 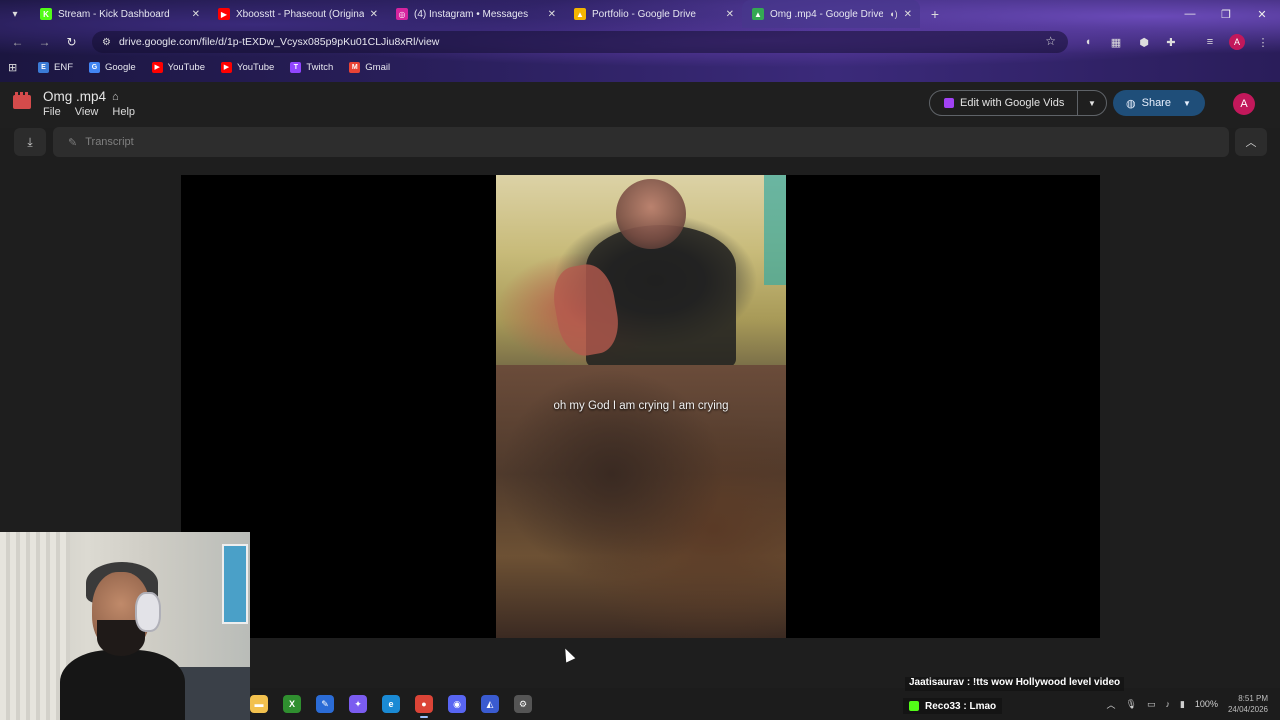 What do you see at coordinates (651, 214) in the screenshot?
I see `person-head` at bounding box center [651, 214].